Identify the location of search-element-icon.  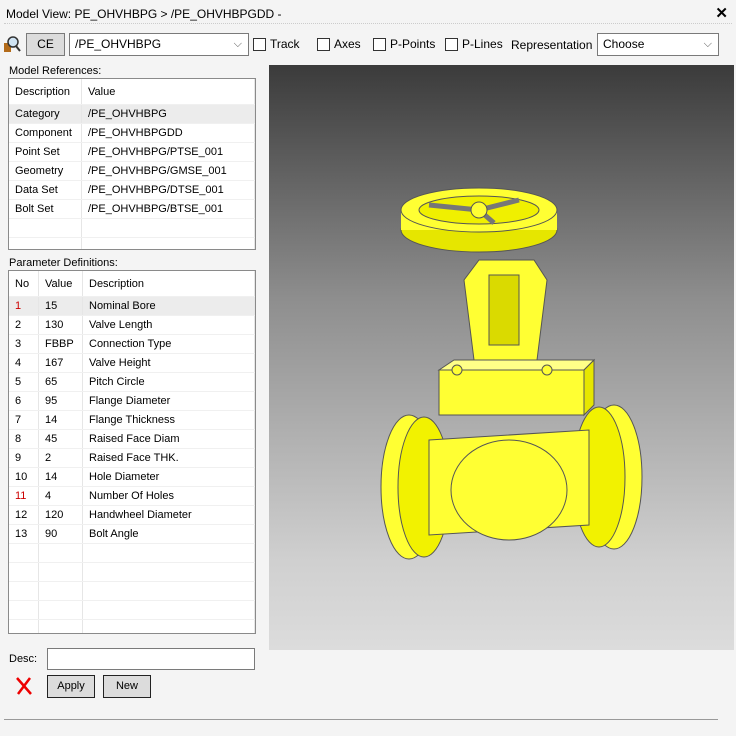
(12, 44).